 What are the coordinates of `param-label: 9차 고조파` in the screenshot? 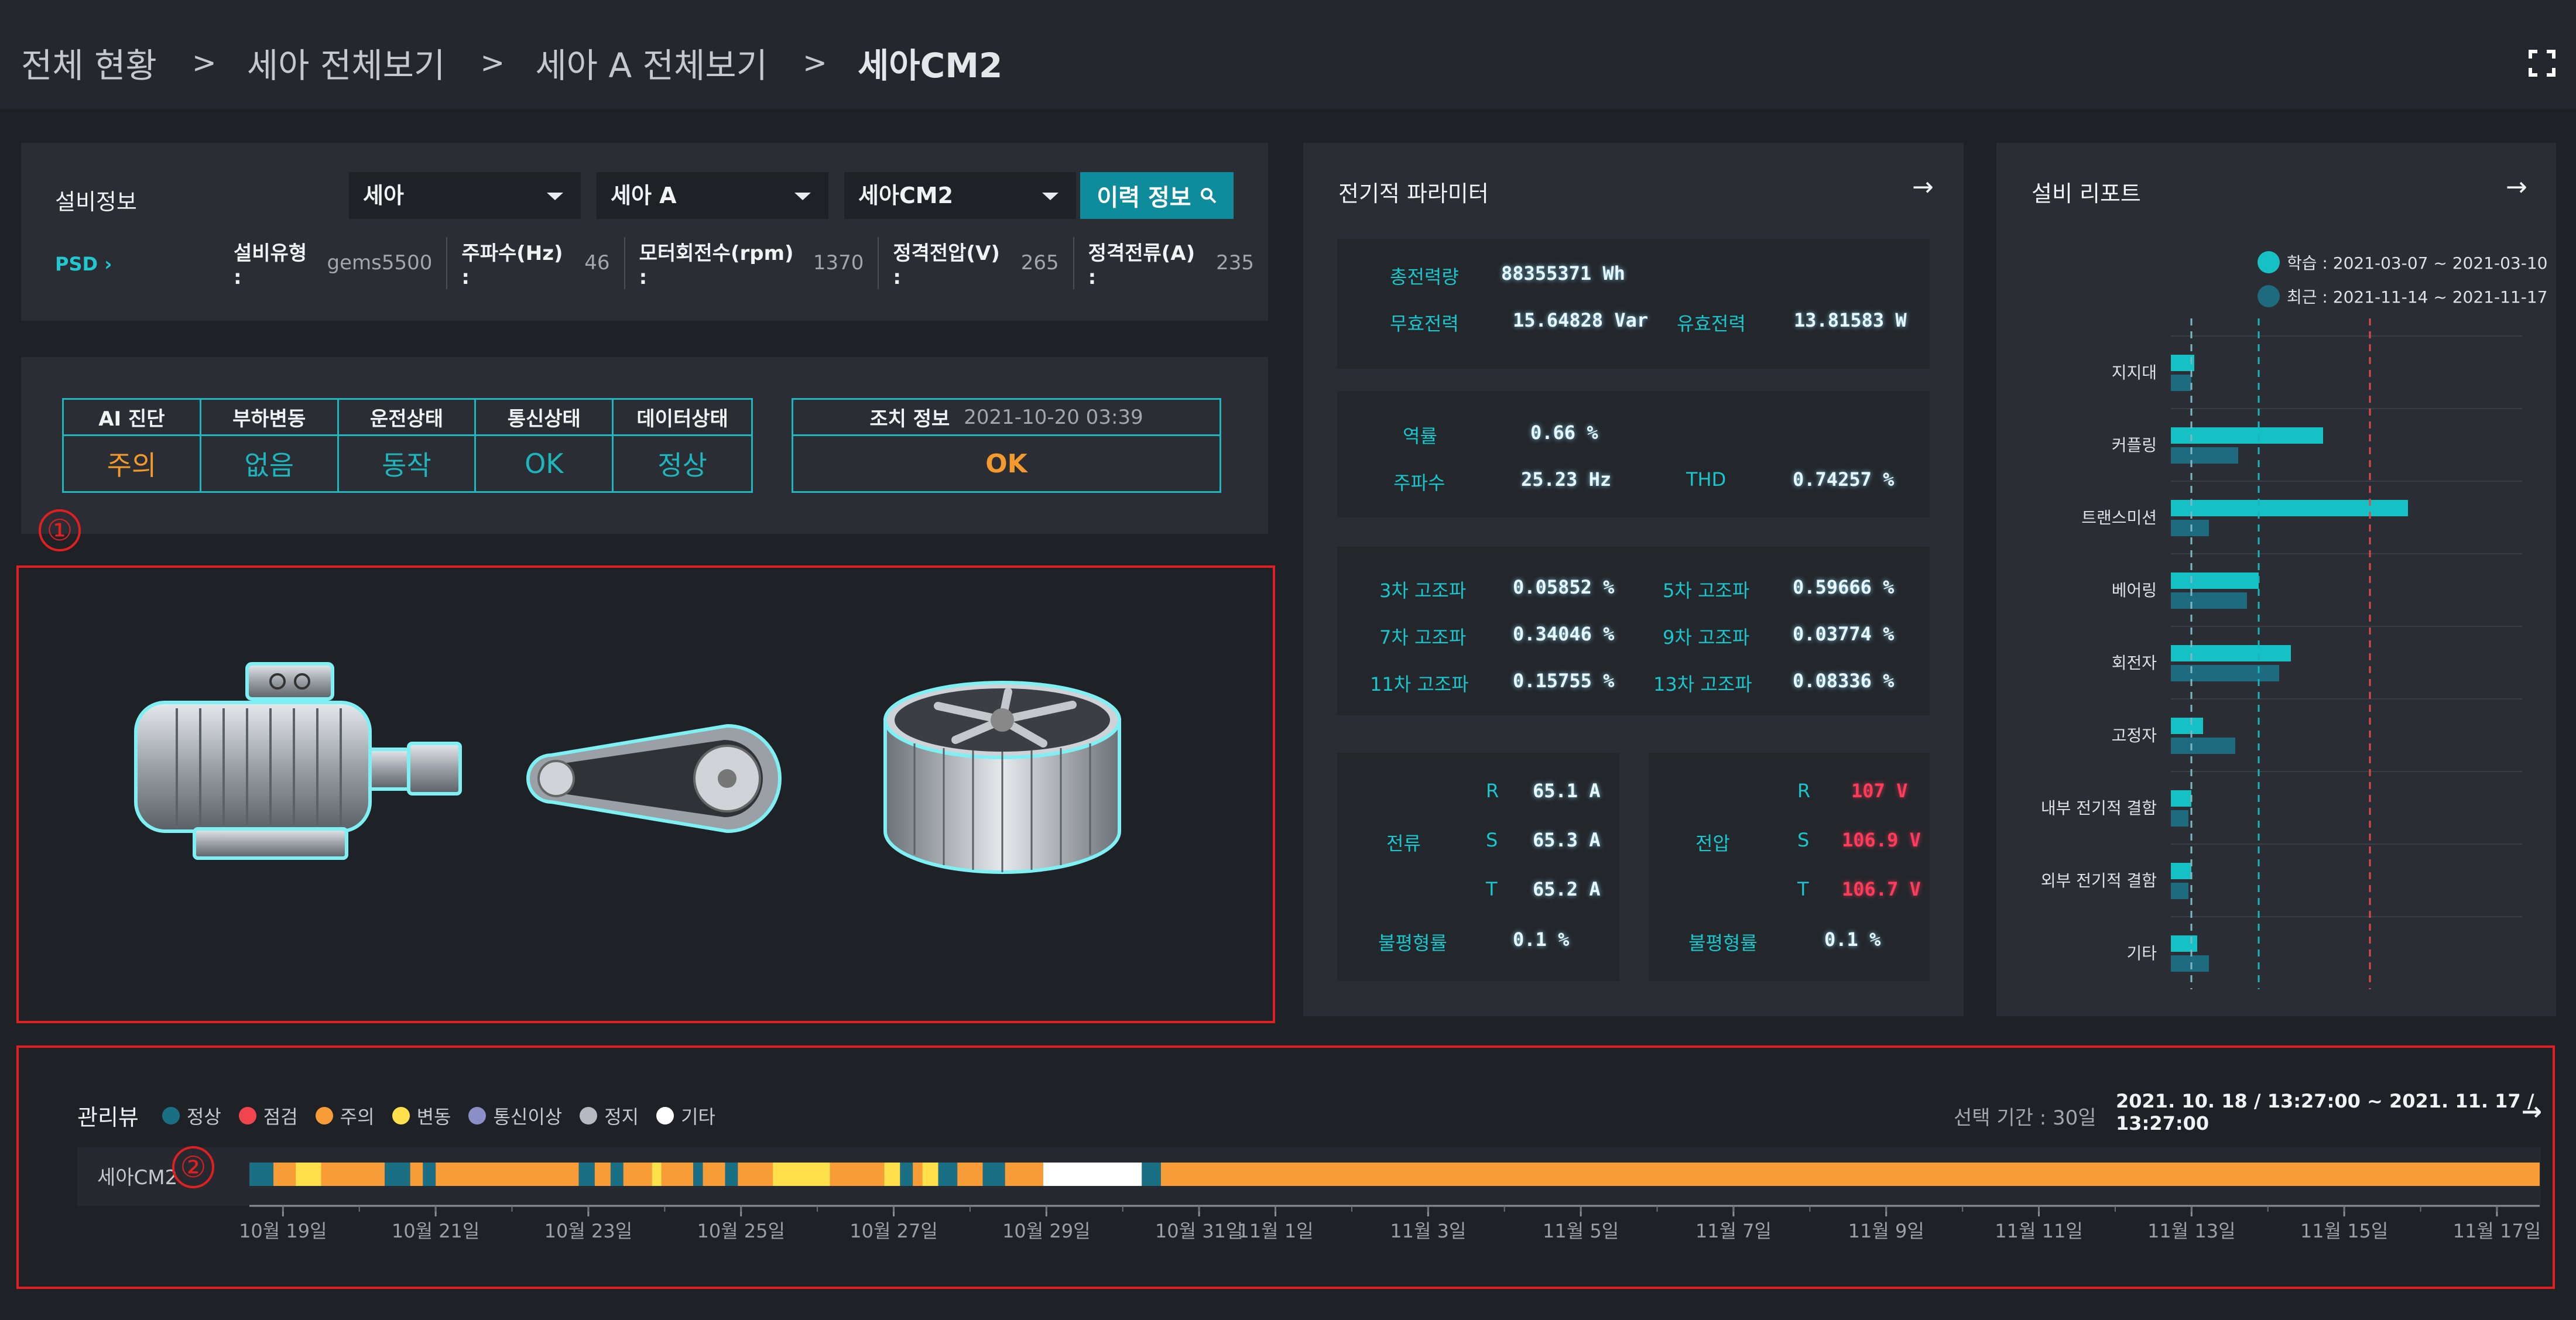 It's located at (1706, 637).